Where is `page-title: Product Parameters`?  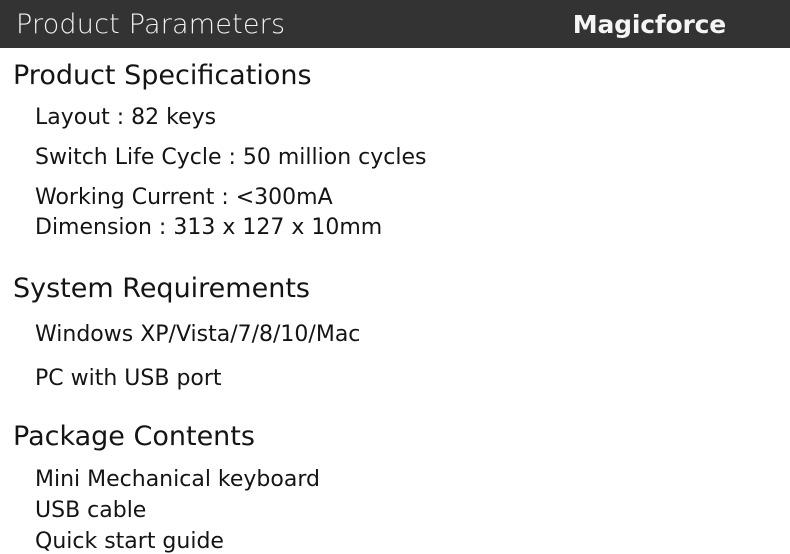 page-title: Product Parameters is located at coordinates (151, 24).